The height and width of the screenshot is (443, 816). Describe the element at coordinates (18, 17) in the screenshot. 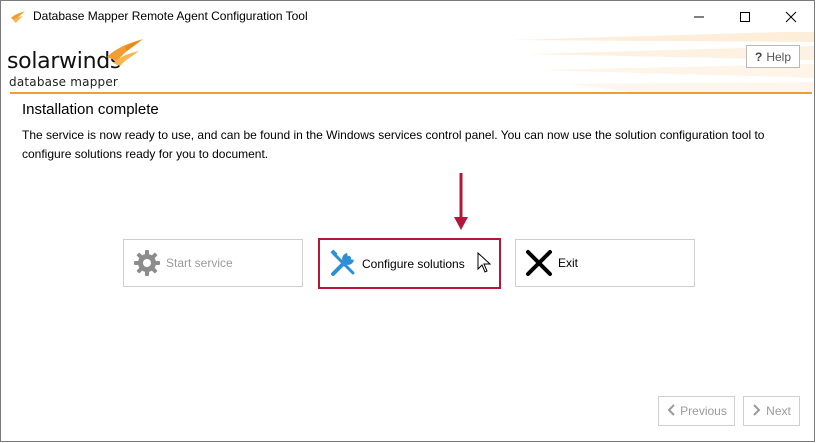

I see `solarwinds-flame-icon` at that location.